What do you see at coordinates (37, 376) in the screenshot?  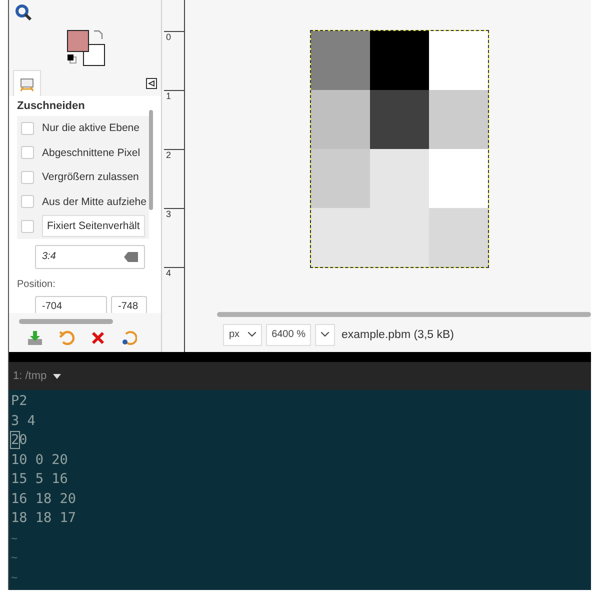 I see `terminal-tab: 1: /tmp` at bounding box center [37, 376].